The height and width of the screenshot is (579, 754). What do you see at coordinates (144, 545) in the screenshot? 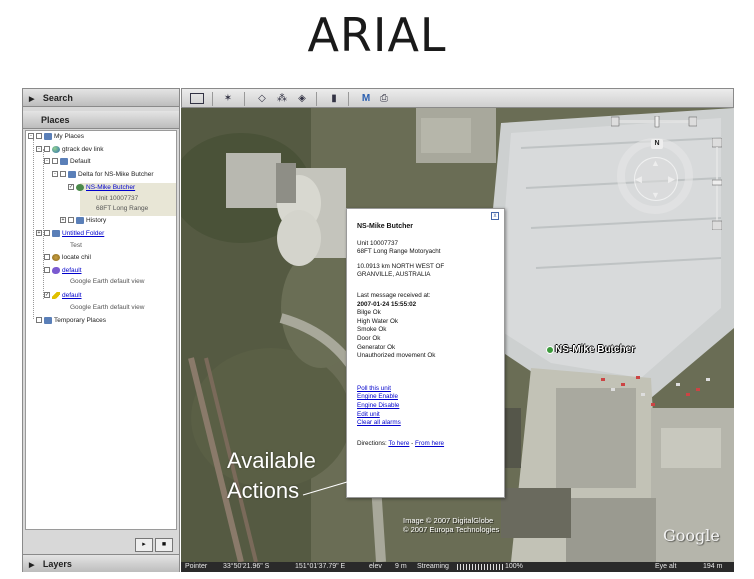
I see `play-button: ▸` at bounding box center [144, 545].